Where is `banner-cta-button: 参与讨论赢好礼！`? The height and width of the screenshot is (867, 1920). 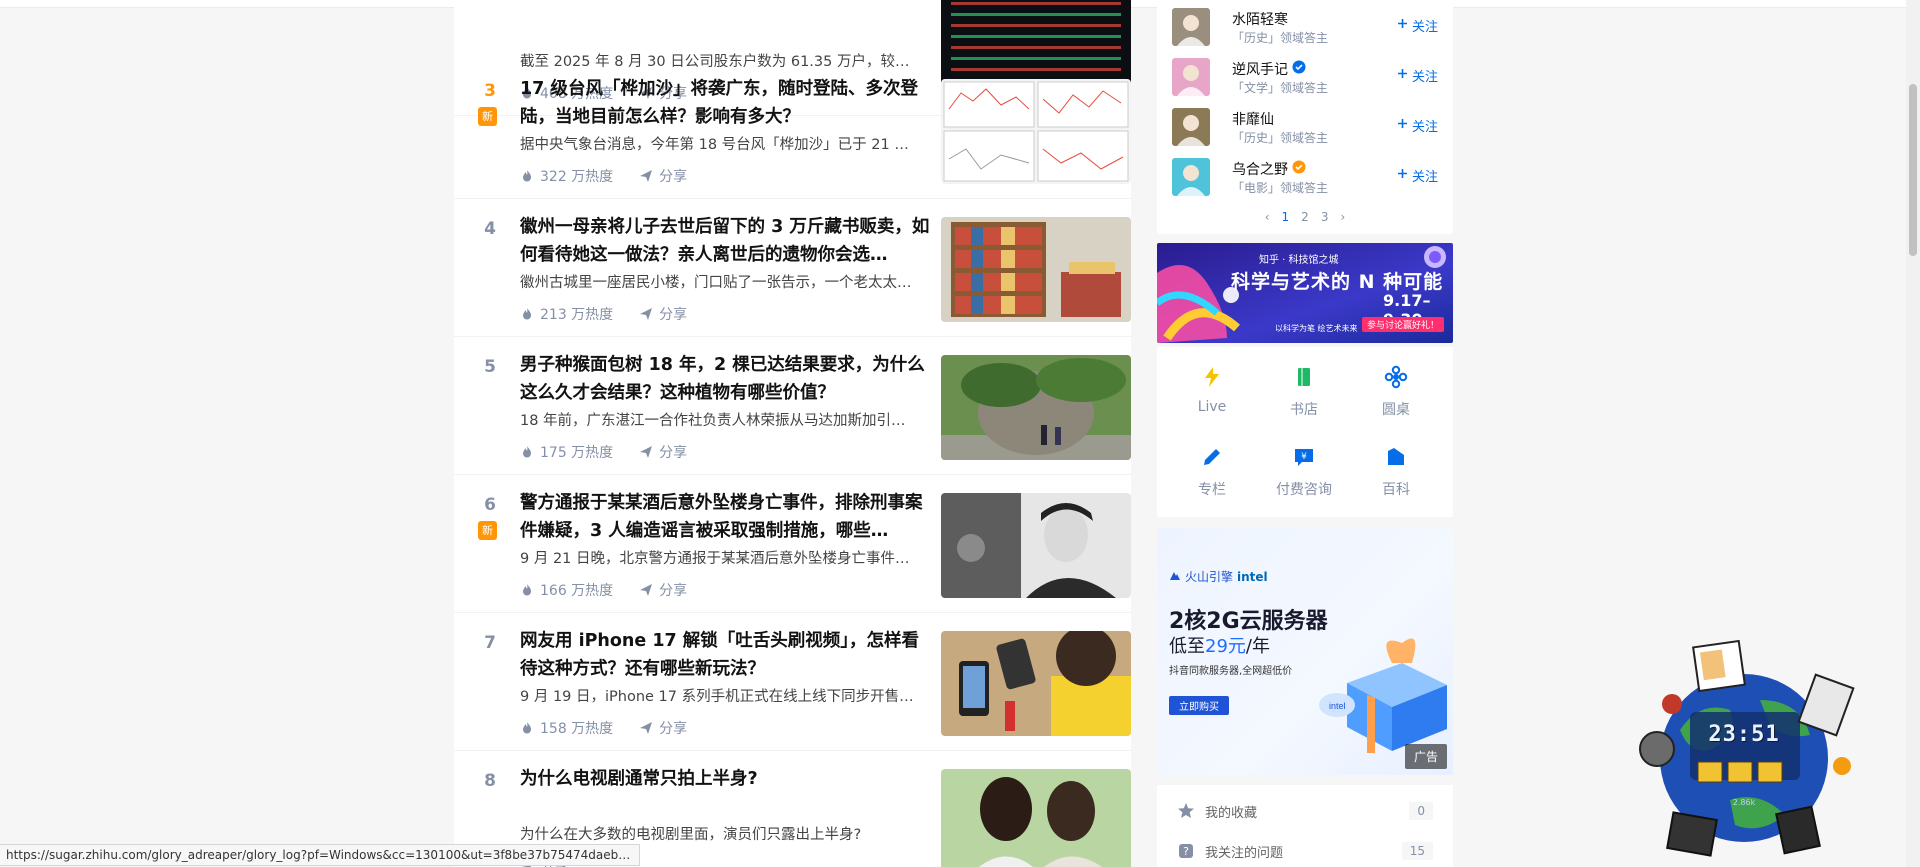 banner-cta-button: 参与讨论赢好礼！ is located at coordinates (1403, 324).